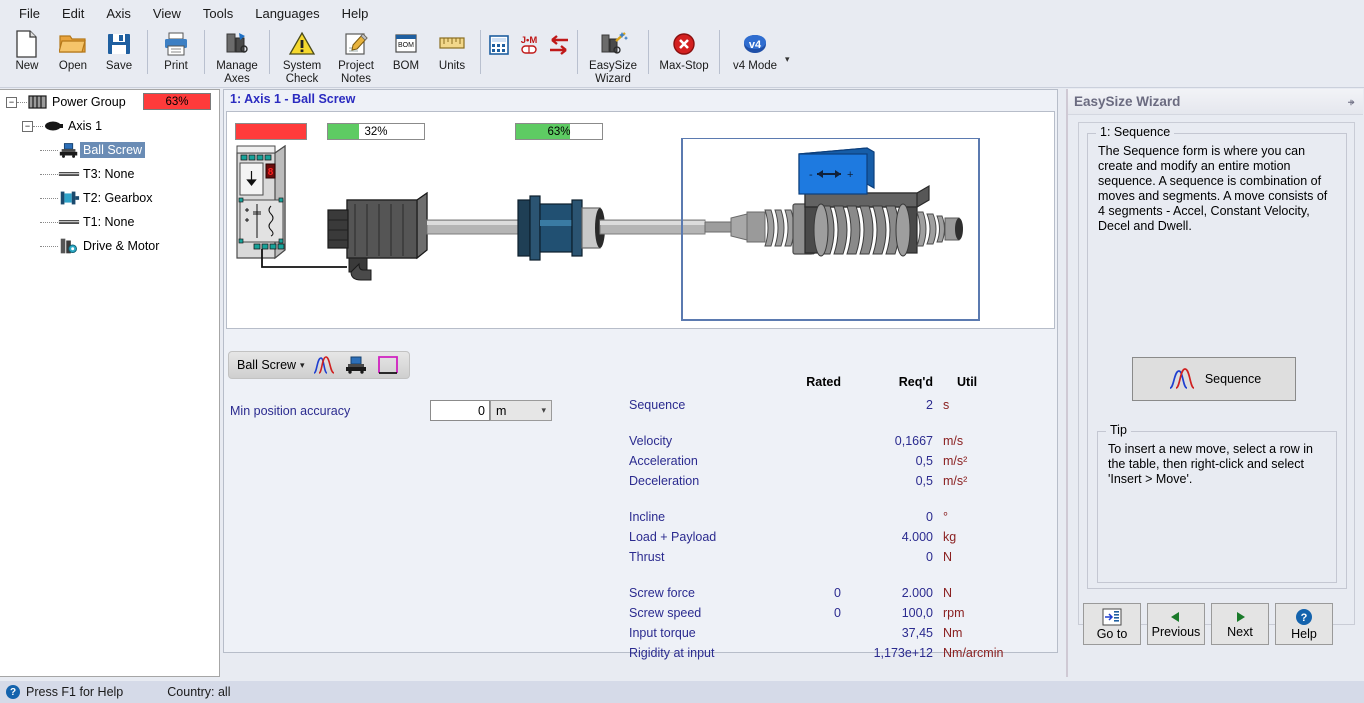  I want to click on row-reqd: 0, so click(929, 517).